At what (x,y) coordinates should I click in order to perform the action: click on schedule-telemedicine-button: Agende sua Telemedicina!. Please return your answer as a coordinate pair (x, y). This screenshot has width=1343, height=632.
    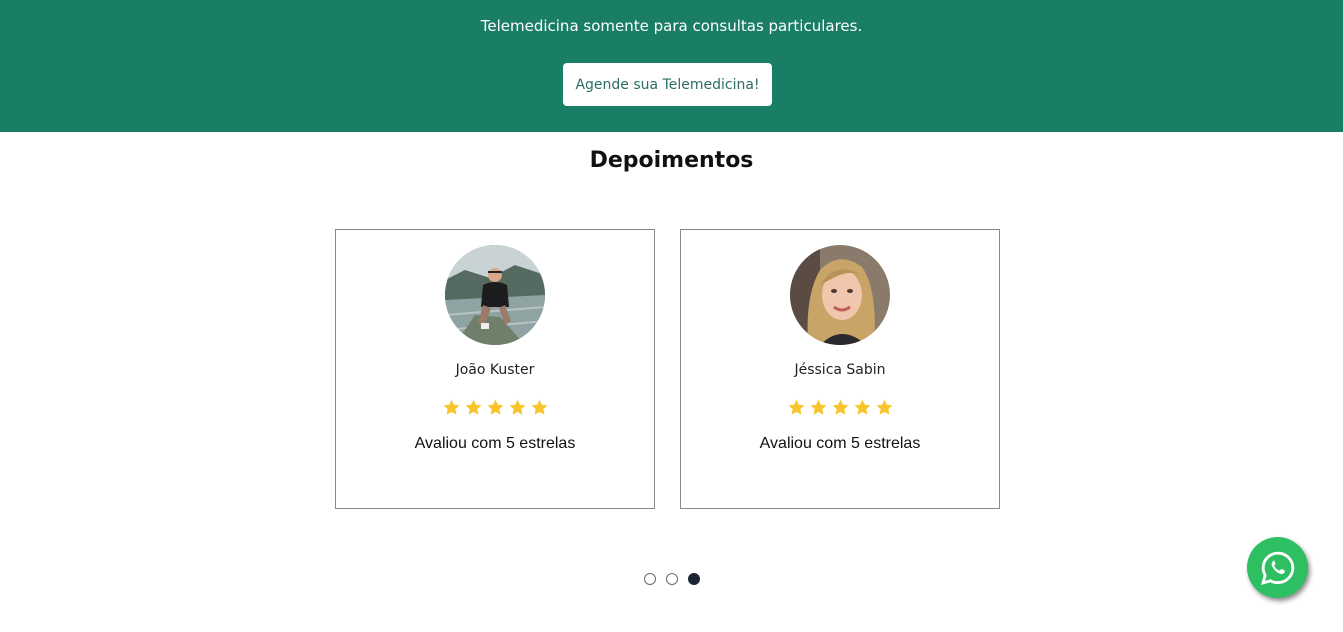
    Looking at the image, I should click on (667, 84).